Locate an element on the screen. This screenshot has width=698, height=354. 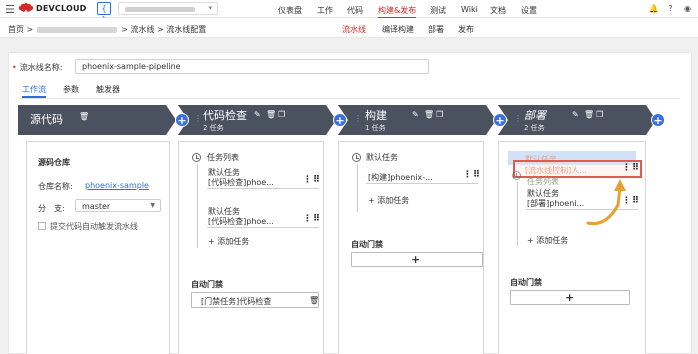
pipeline-name-label-row: • 流水线名称: is located at coordinates (37, 67).